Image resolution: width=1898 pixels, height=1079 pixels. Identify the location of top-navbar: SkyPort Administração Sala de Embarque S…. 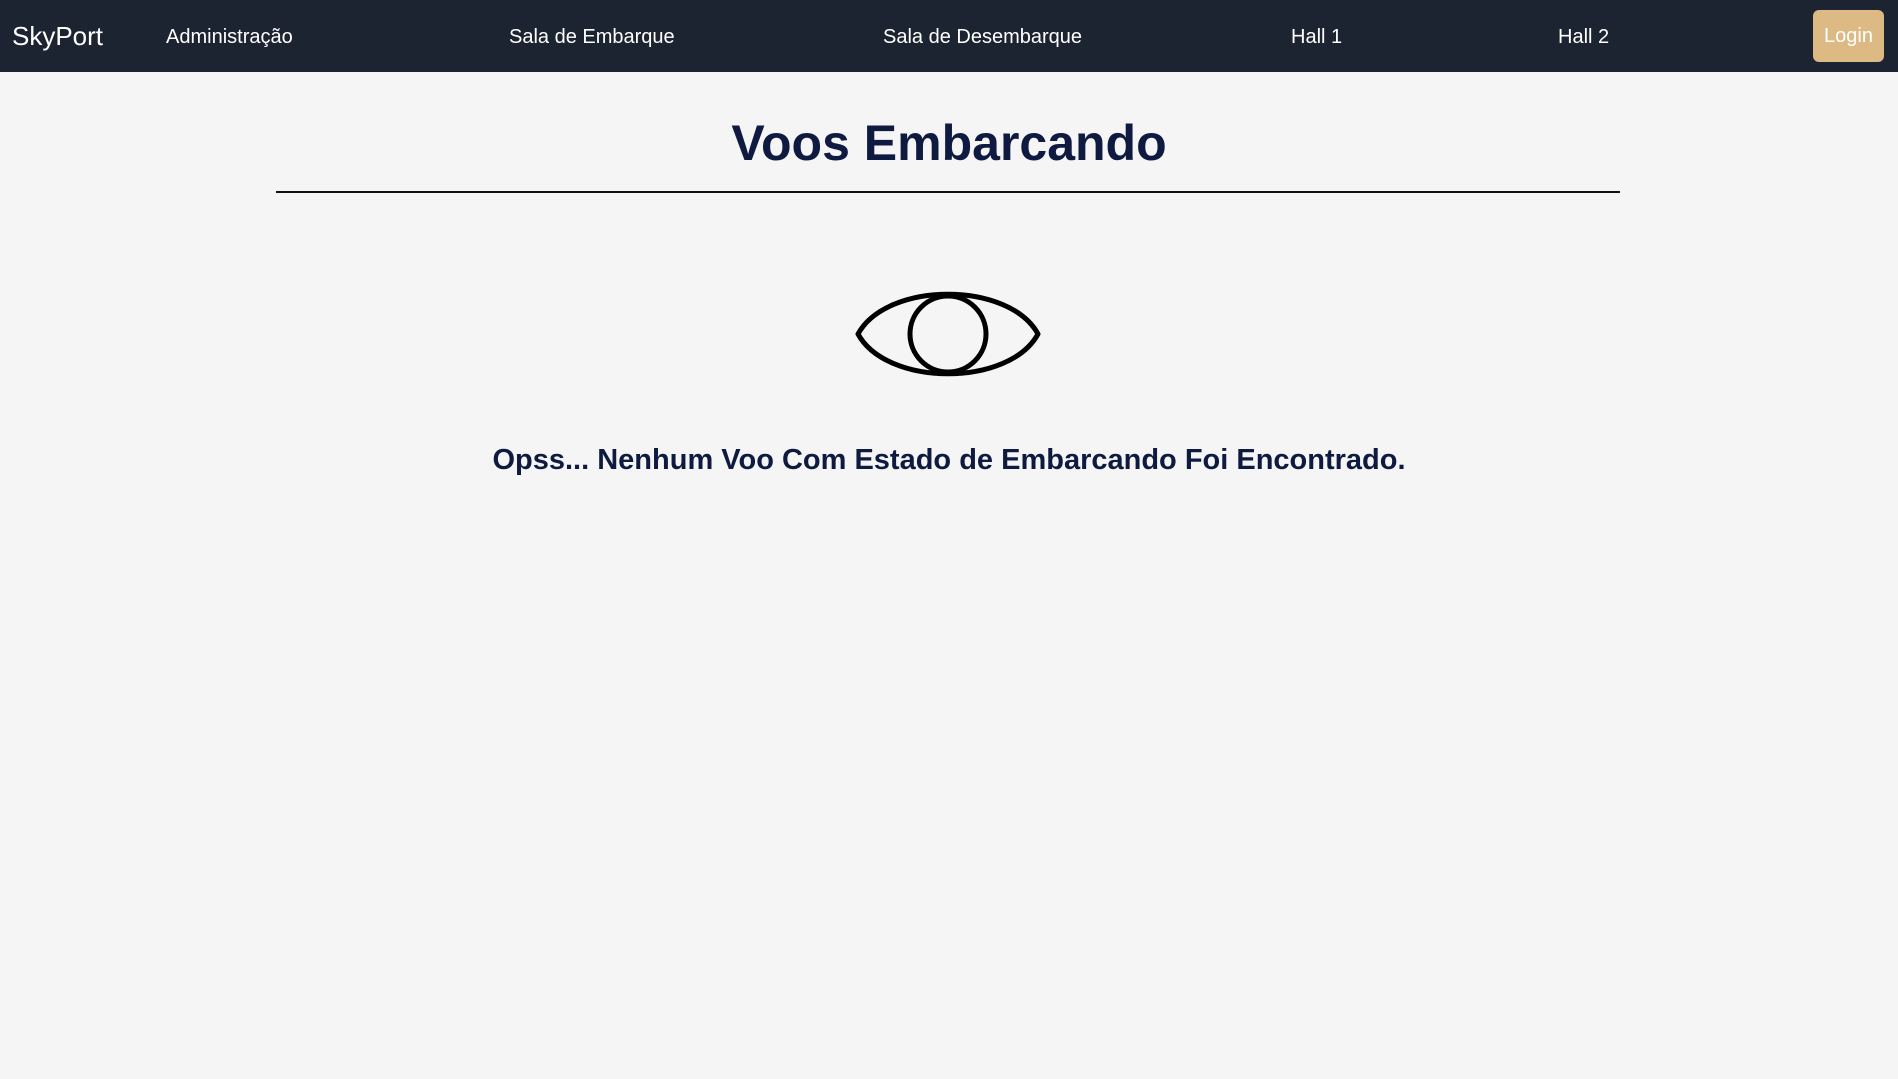
(949, 36).